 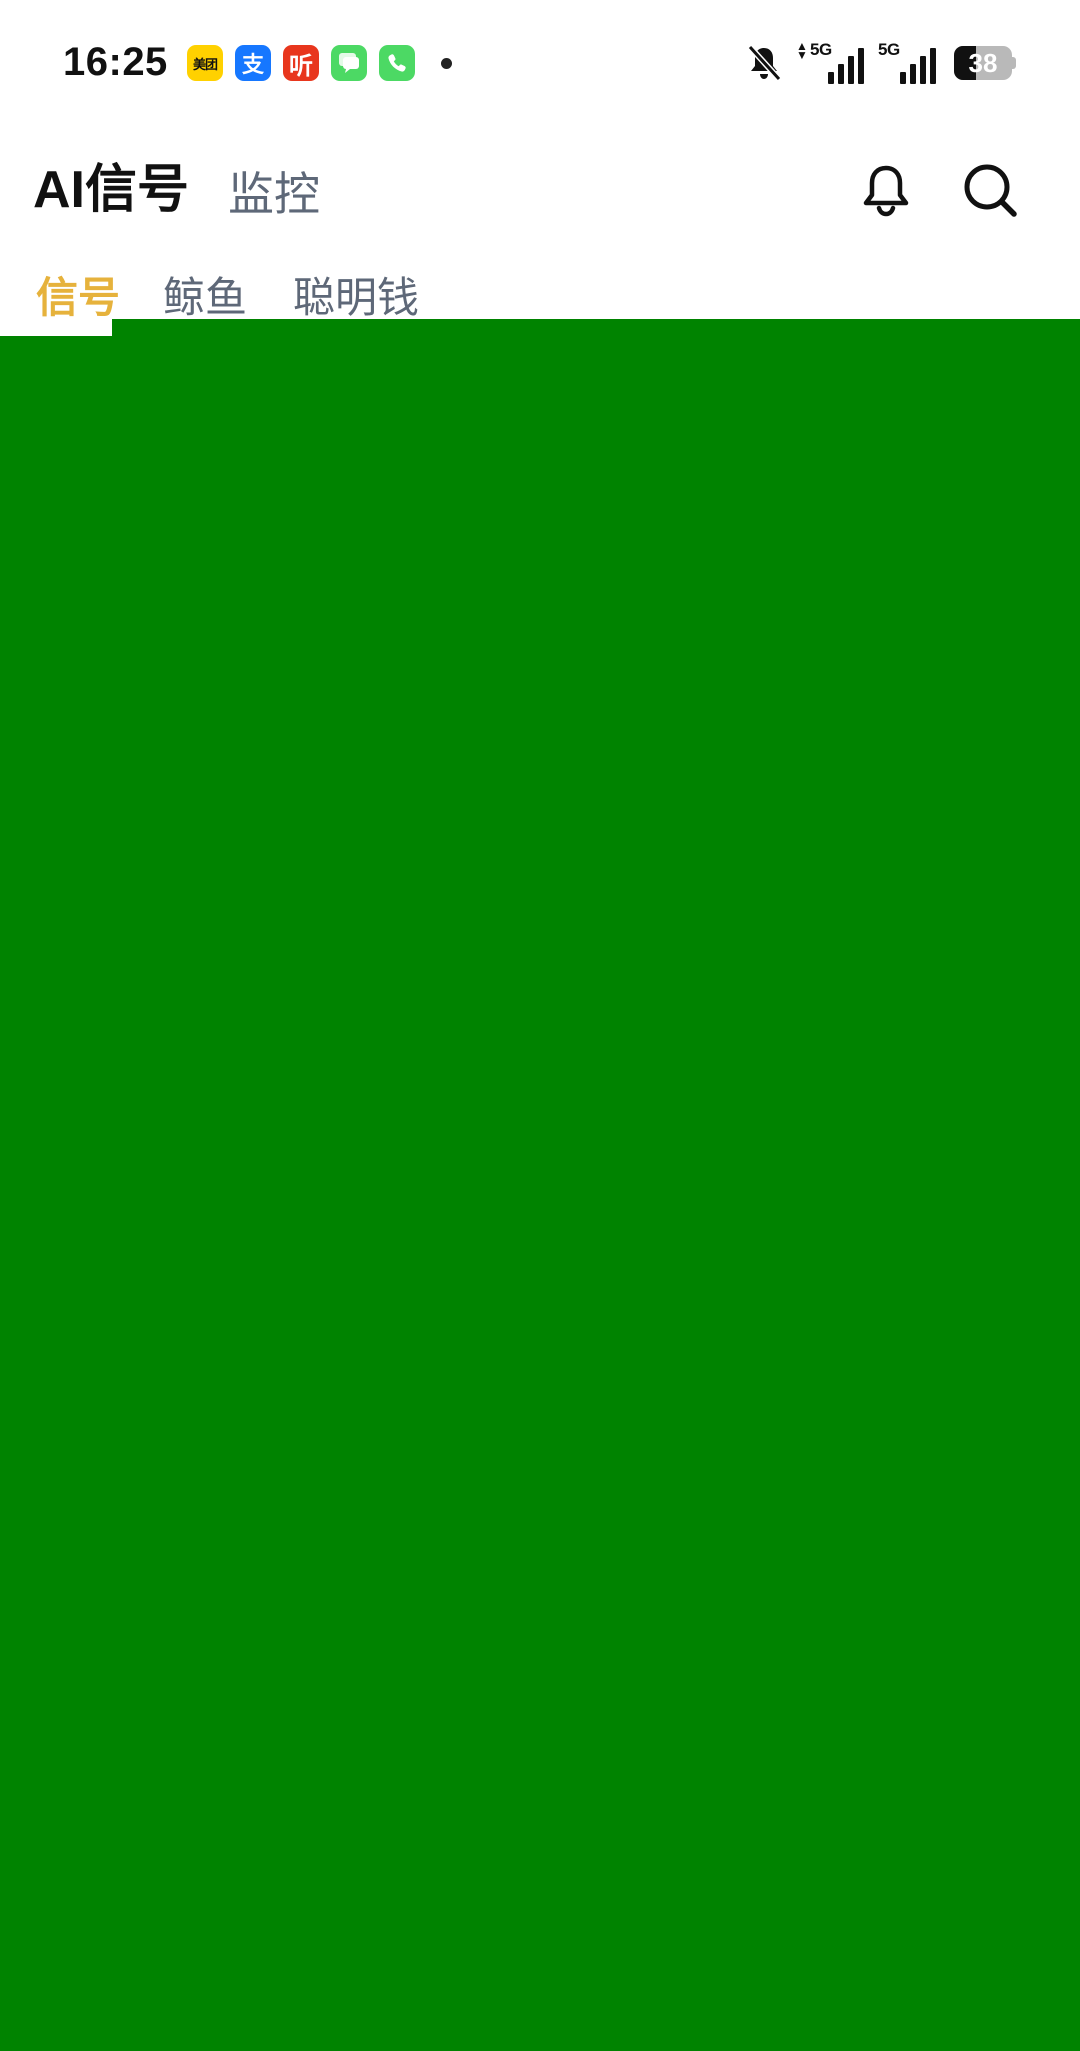 What do you see at coordinates (540, 63) in the screenshot?
I see `status-bar: 16:25 美团 支 听 ▲ ▼ 5G 5G 38` at bounding box center [540, 63].